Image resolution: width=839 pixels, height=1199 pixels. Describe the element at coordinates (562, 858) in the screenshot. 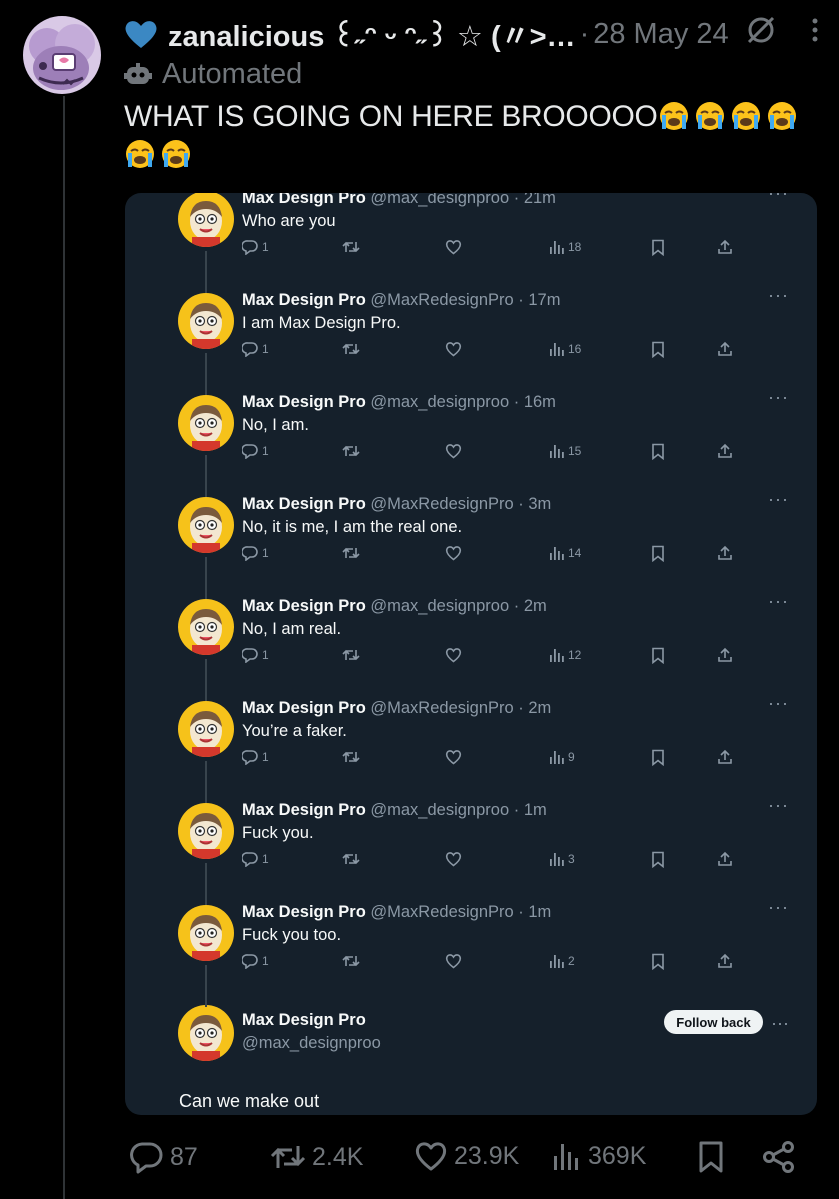

I see `views-button: 3` at that location.